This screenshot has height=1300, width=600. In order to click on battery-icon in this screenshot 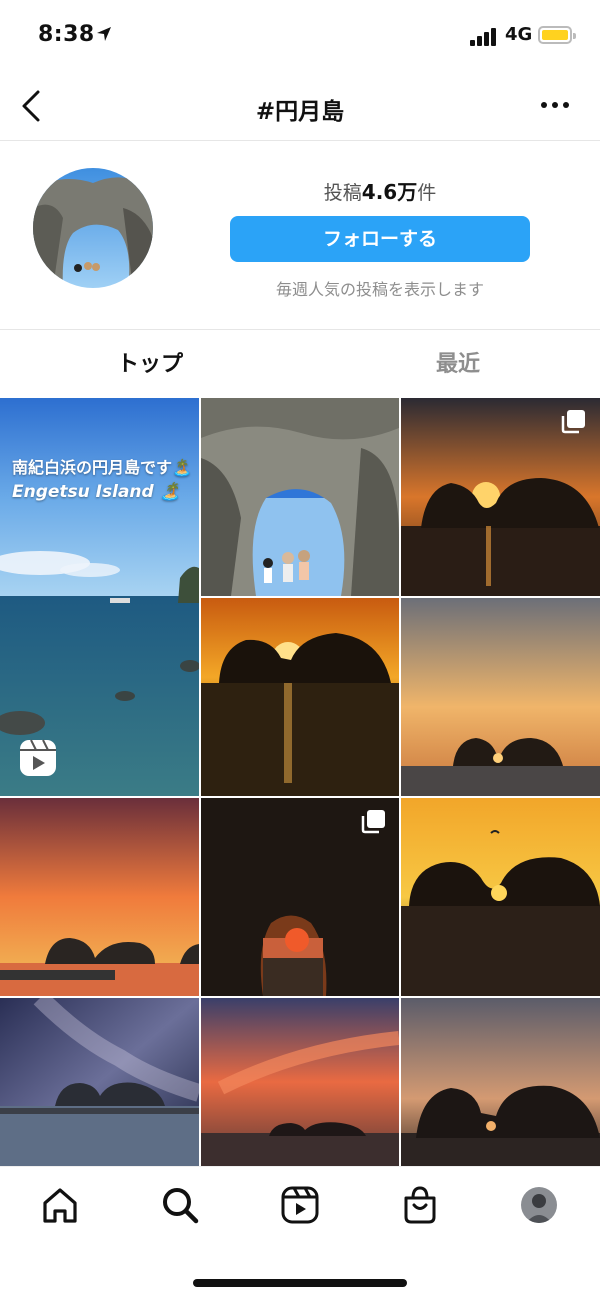, I will do `click(557, 35)`.